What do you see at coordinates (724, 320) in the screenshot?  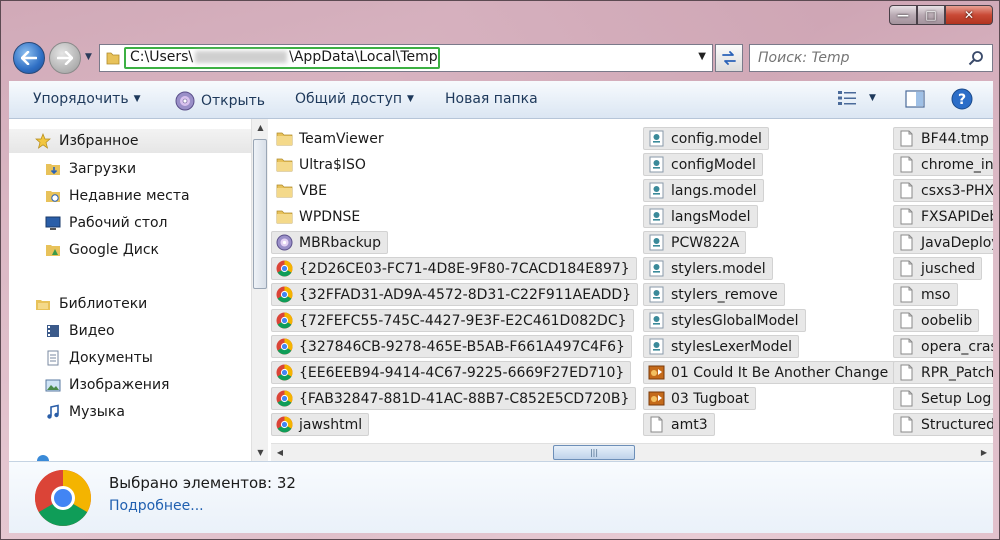 I see `file-item: stylesGlobalModel` at bounding box center [724, 320].